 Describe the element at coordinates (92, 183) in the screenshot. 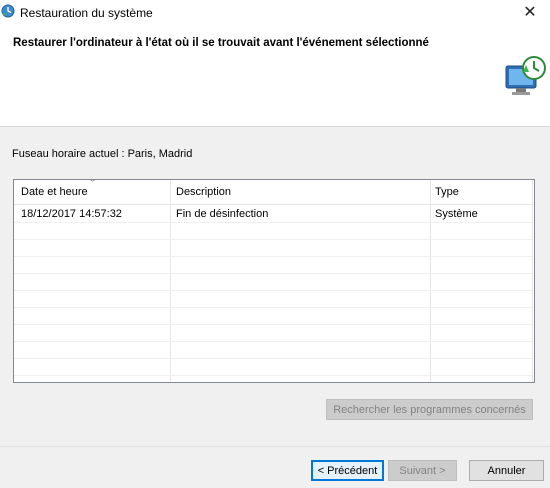

I see `sort-chevron-icon: ﹀` at that location.